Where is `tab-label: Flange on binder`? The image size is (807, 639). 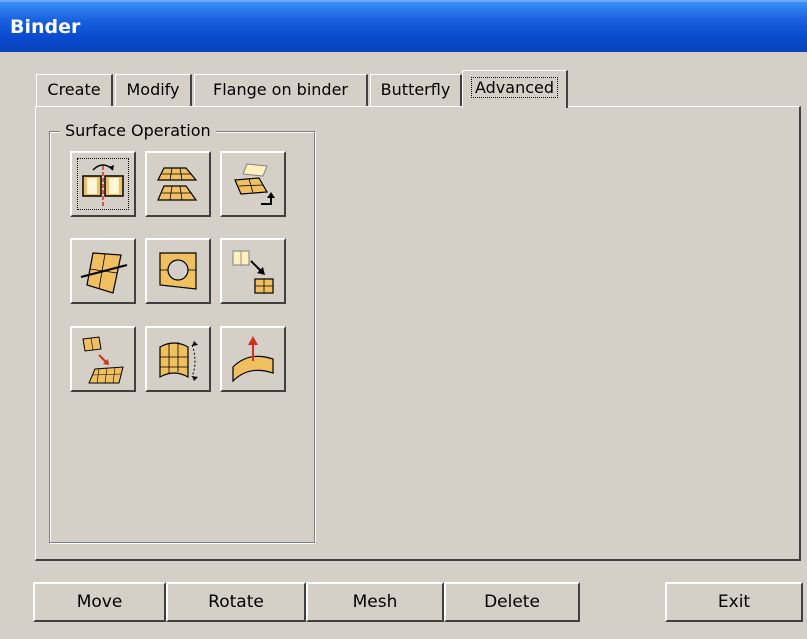 tab-label: Flange on binder is located at coordinates (280, 89).